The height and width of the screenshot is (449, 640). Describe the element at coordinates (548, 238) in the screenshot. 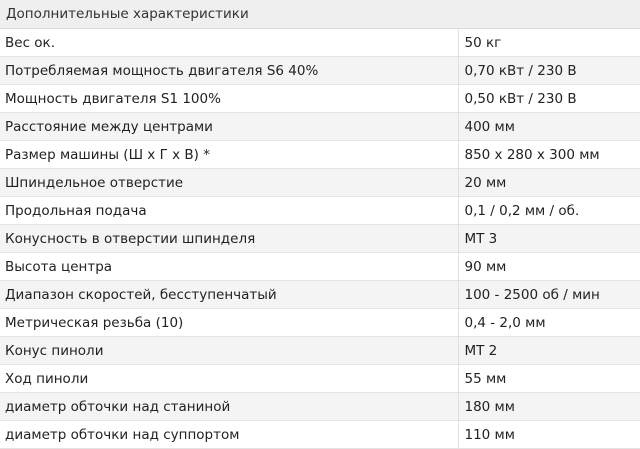

I see `spec-value: MT 3` at that location.